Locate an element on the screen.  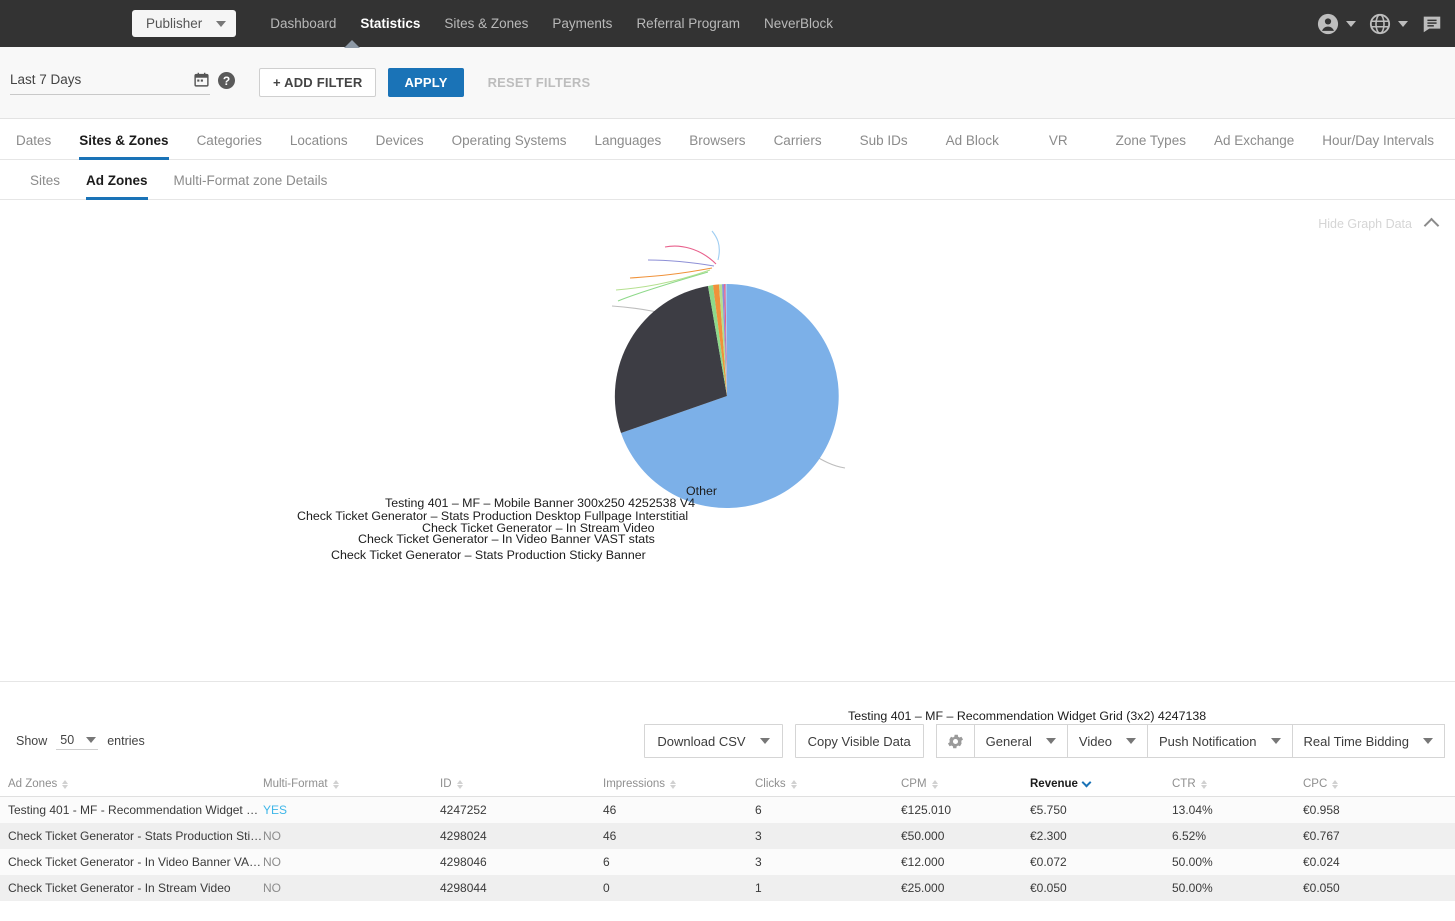
account-circle-icon is located at coordinates (1328, 24).